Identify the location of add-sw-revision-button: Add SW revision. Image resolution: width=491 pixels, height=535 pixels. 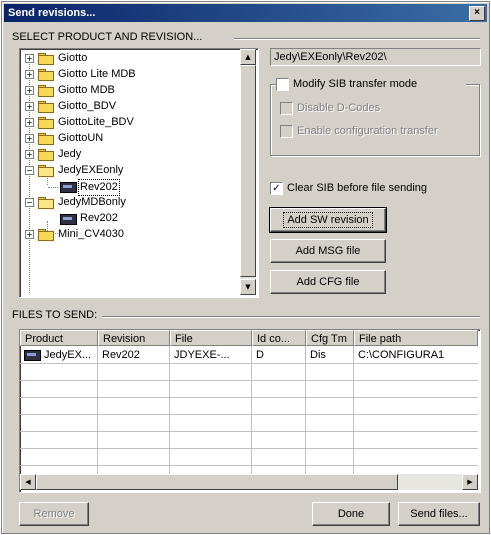
(328, 220).